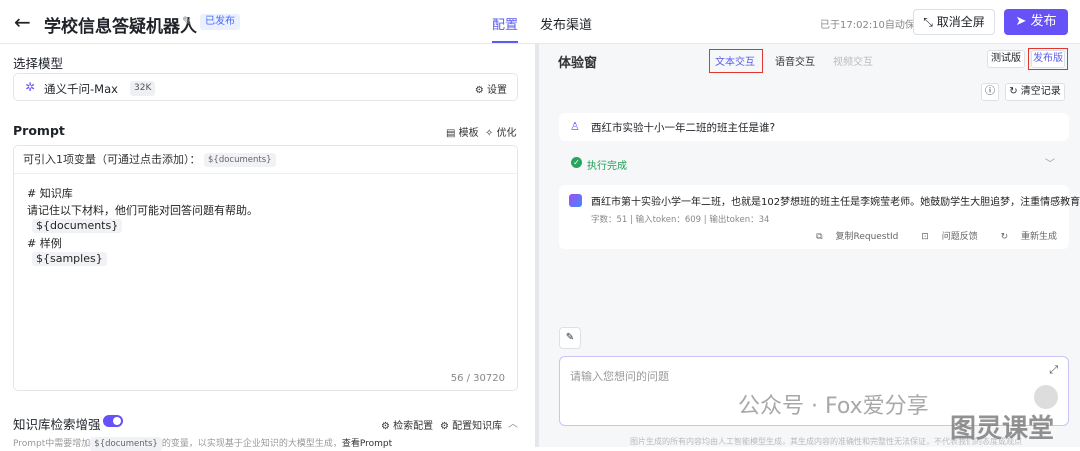 This screenshot has height=451, width=1080. Describe the element at coordinates (367, 444) in the screenshot. I see `view-prompt-link: 查看Prompt` at that location.